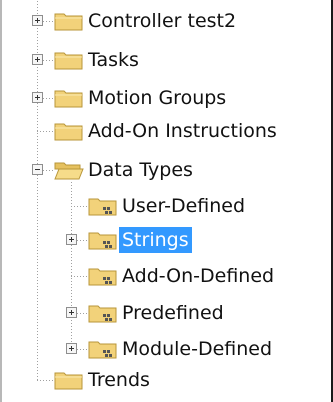 This screenshot has height=402, width=333. I want to click on tree-item-motion-groups: Motion Groups, so click(127, 98).